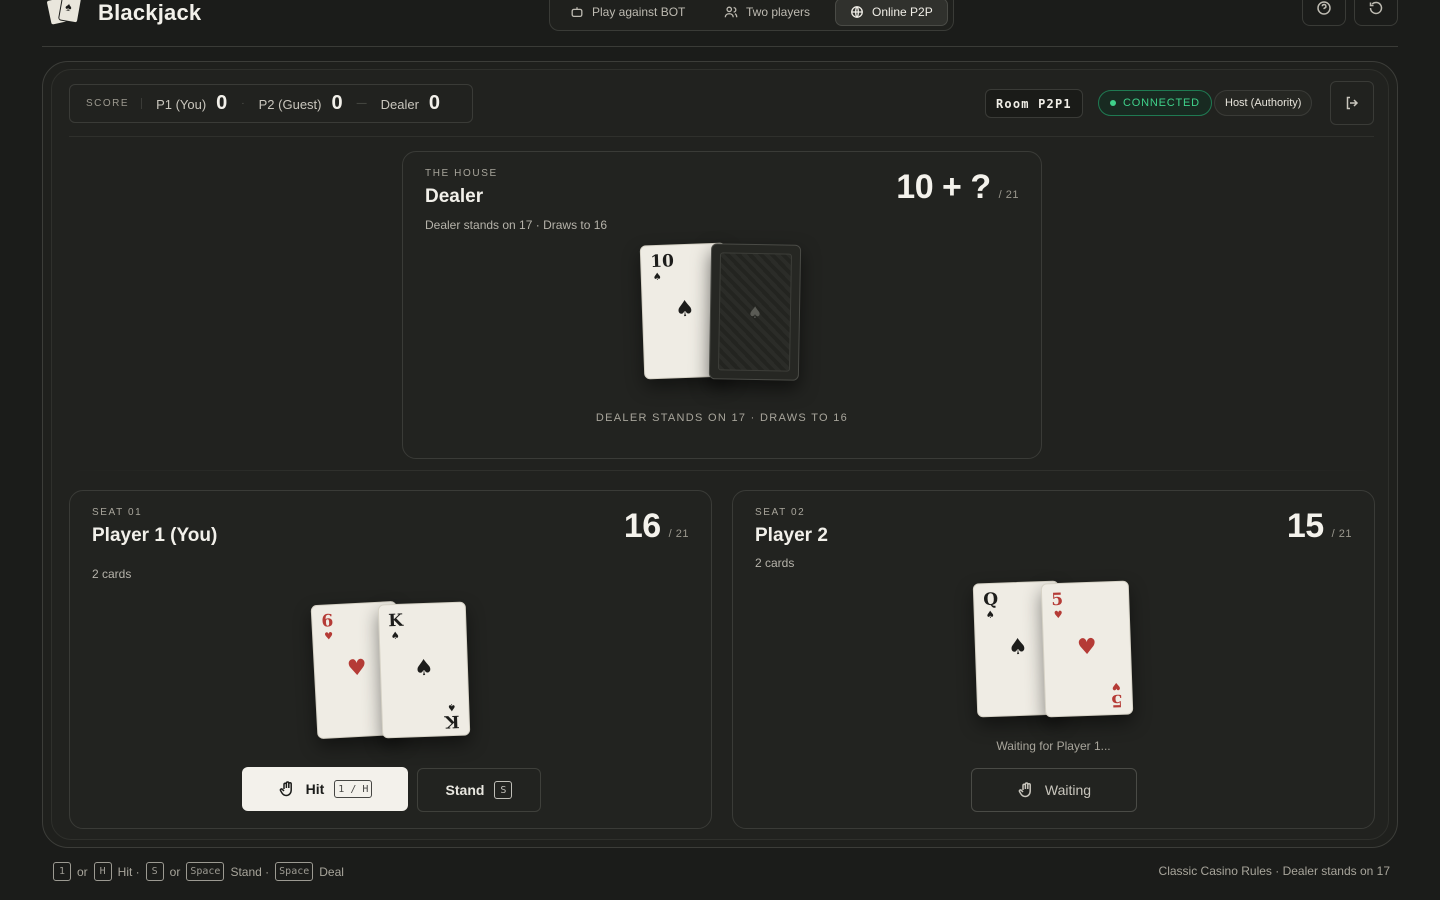 Image resolution: width=1440 pixels, height=900 pixels. Describe the element at coordinates (327, 621) in the screenshot. I see `card-rank: 6` at that location.